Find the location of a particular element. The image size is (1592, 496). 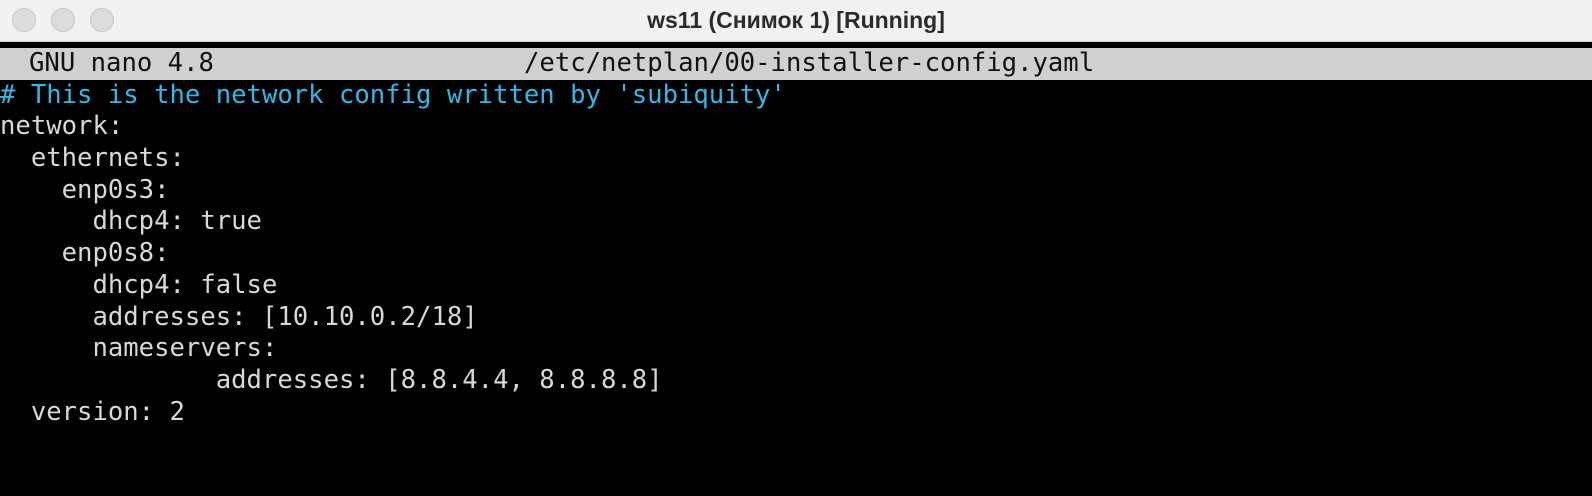

code-line: dhcp4: true is located at coordinates (131, 221).